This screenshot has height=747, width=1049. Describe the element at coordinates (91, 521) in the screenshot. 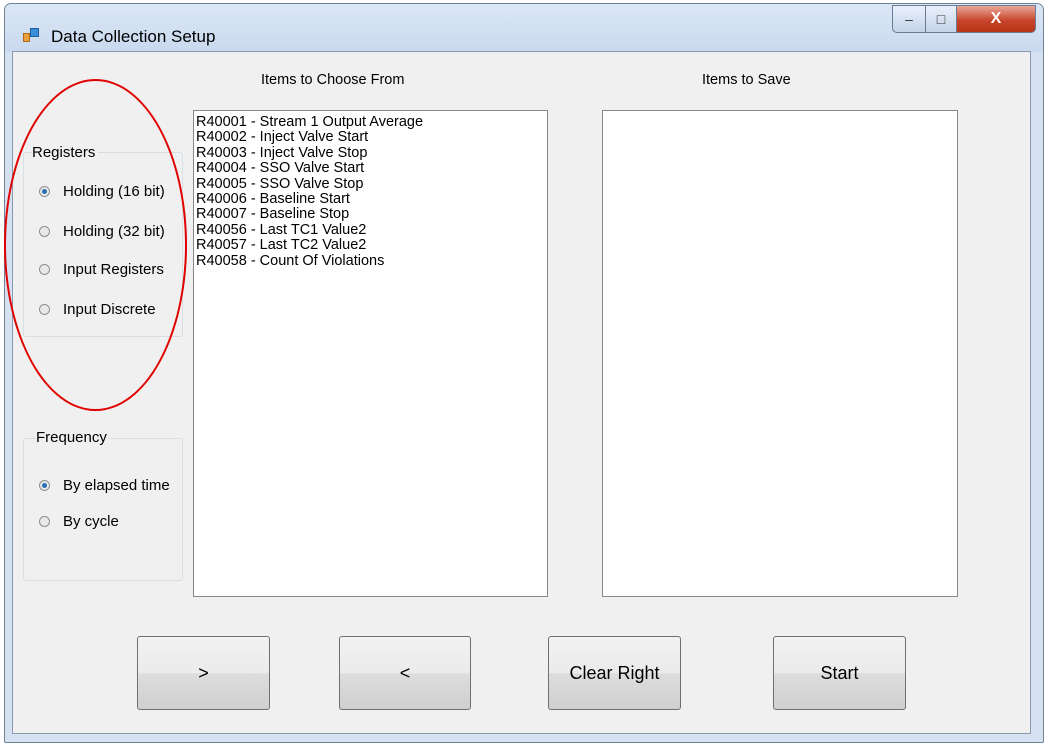

I see `radio-label: By cycle` at that location.